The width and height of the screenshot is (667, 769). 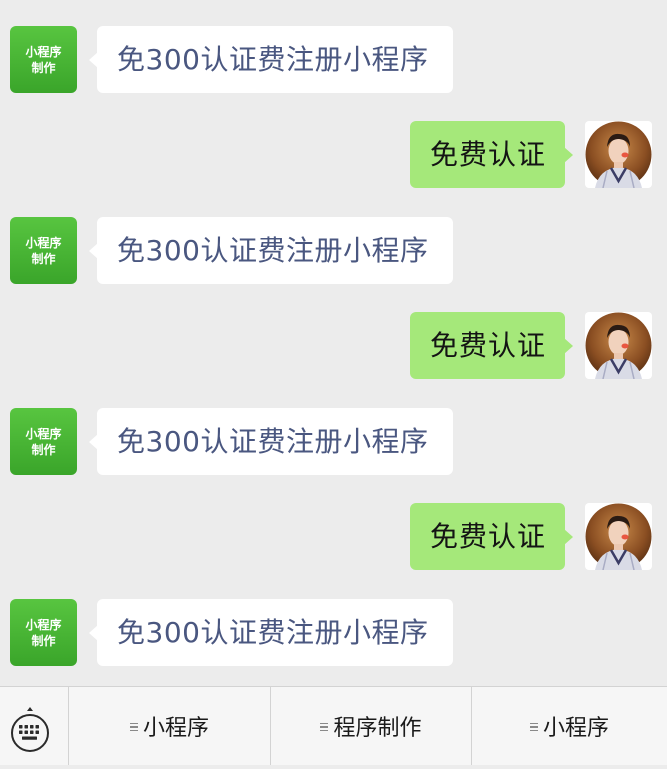 I want to click on bottom-menu-bar: 小程序 程序制作 小程序, so click(x=333, y=725).